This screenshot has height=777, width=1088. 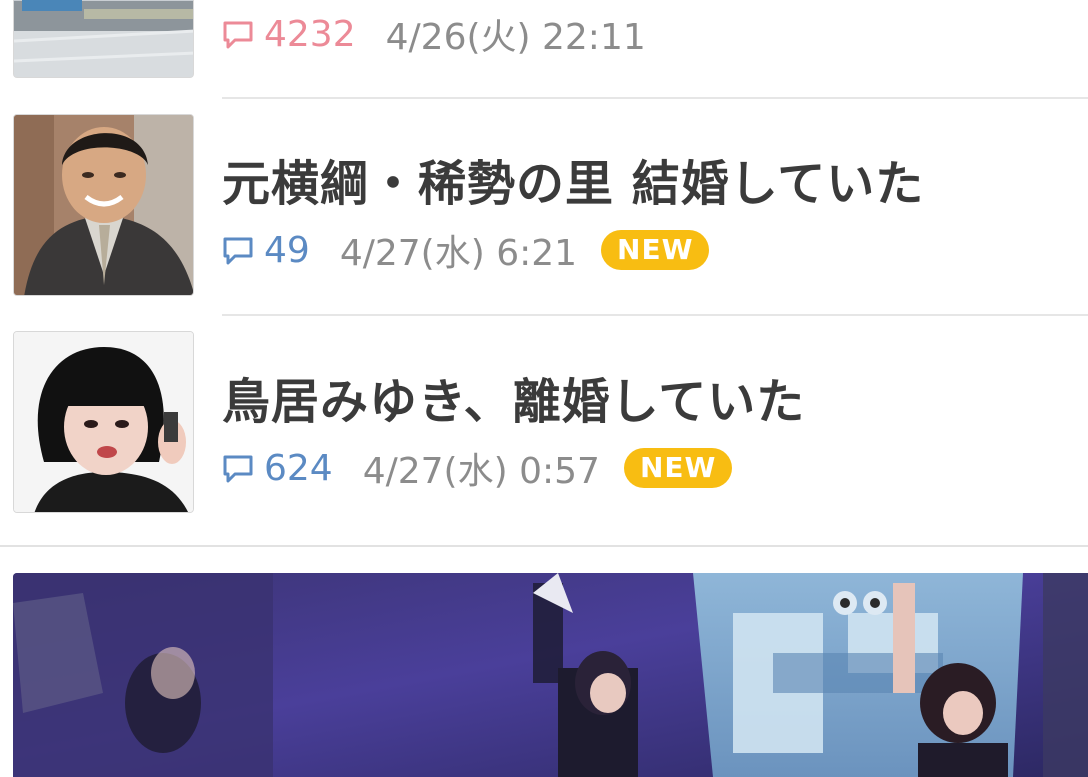 I want to click on section-divider, so click(x=544, y=546).